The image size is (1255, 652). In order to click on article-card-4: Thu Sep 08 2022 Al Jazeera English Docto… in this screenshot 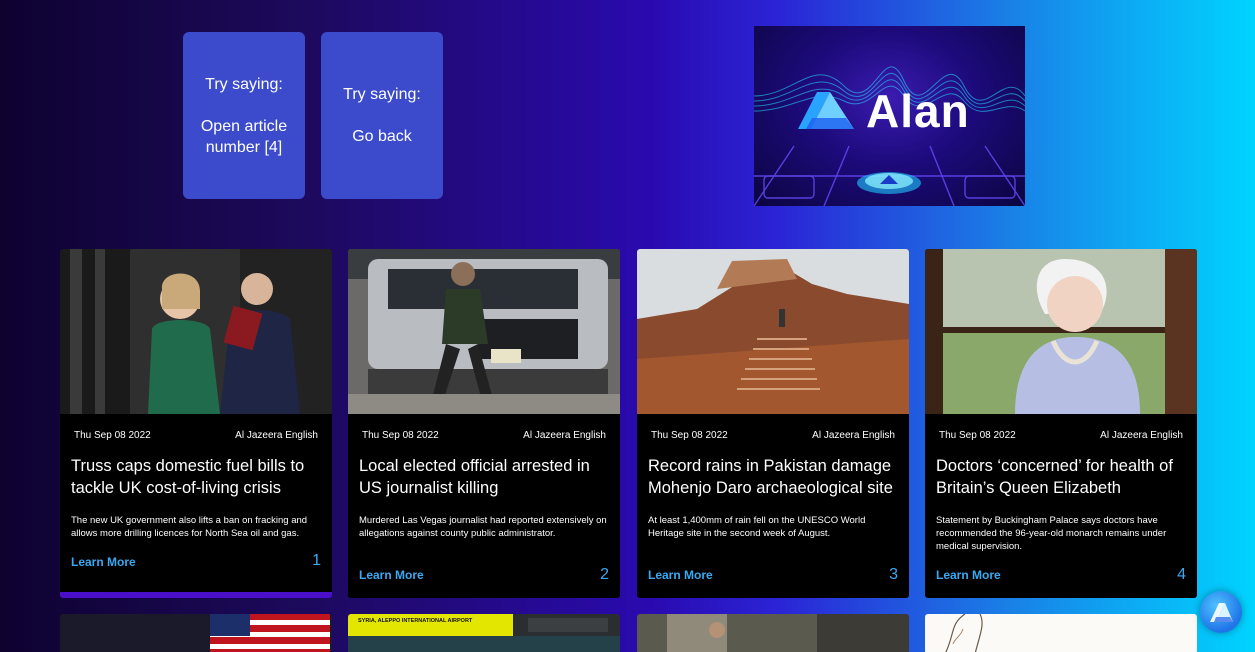, I will do `click(1061, 423)`.